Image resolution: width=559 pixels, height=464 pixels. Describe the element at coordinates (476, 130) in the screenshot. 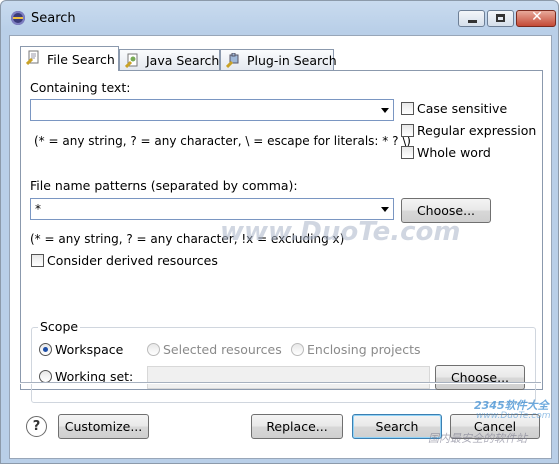

I see `regex-label: Regular expression` at that location.